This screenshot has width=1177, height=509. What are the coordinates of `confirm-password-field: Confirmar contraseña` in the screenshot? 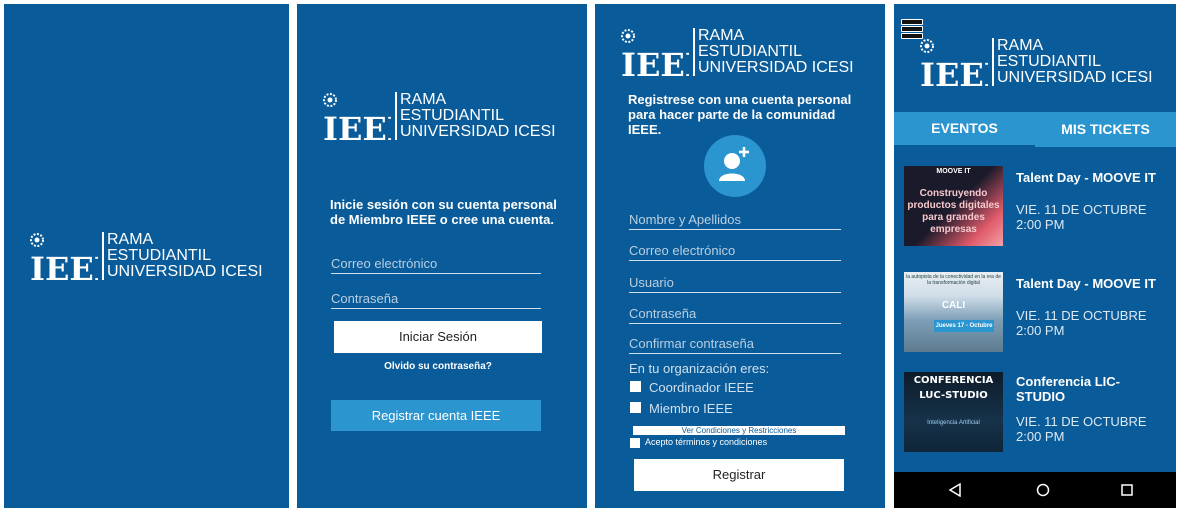 It's located at (735, 345).